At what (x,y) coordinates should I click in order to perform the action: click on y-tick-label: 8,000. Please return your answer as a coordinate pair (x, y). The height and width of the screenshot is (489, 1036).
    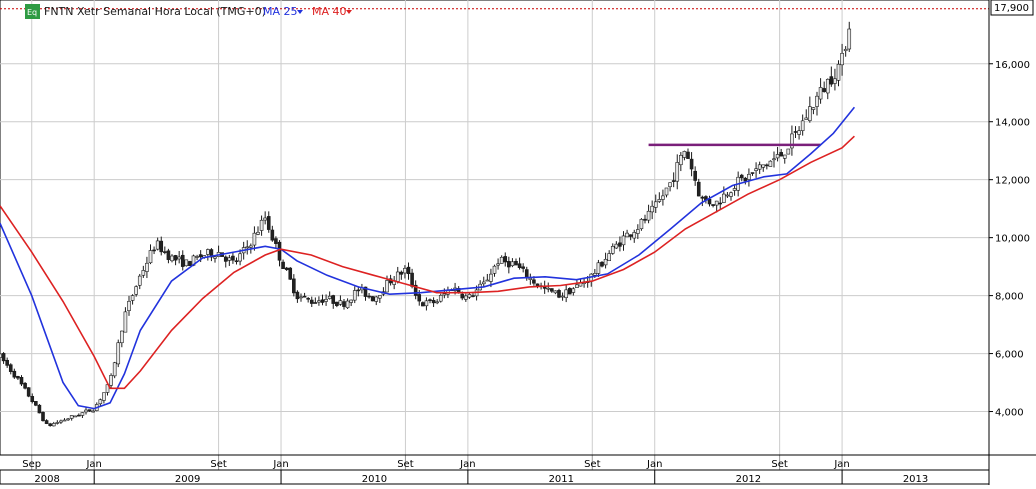
    Looking at the image, I should click on (1009, 297).